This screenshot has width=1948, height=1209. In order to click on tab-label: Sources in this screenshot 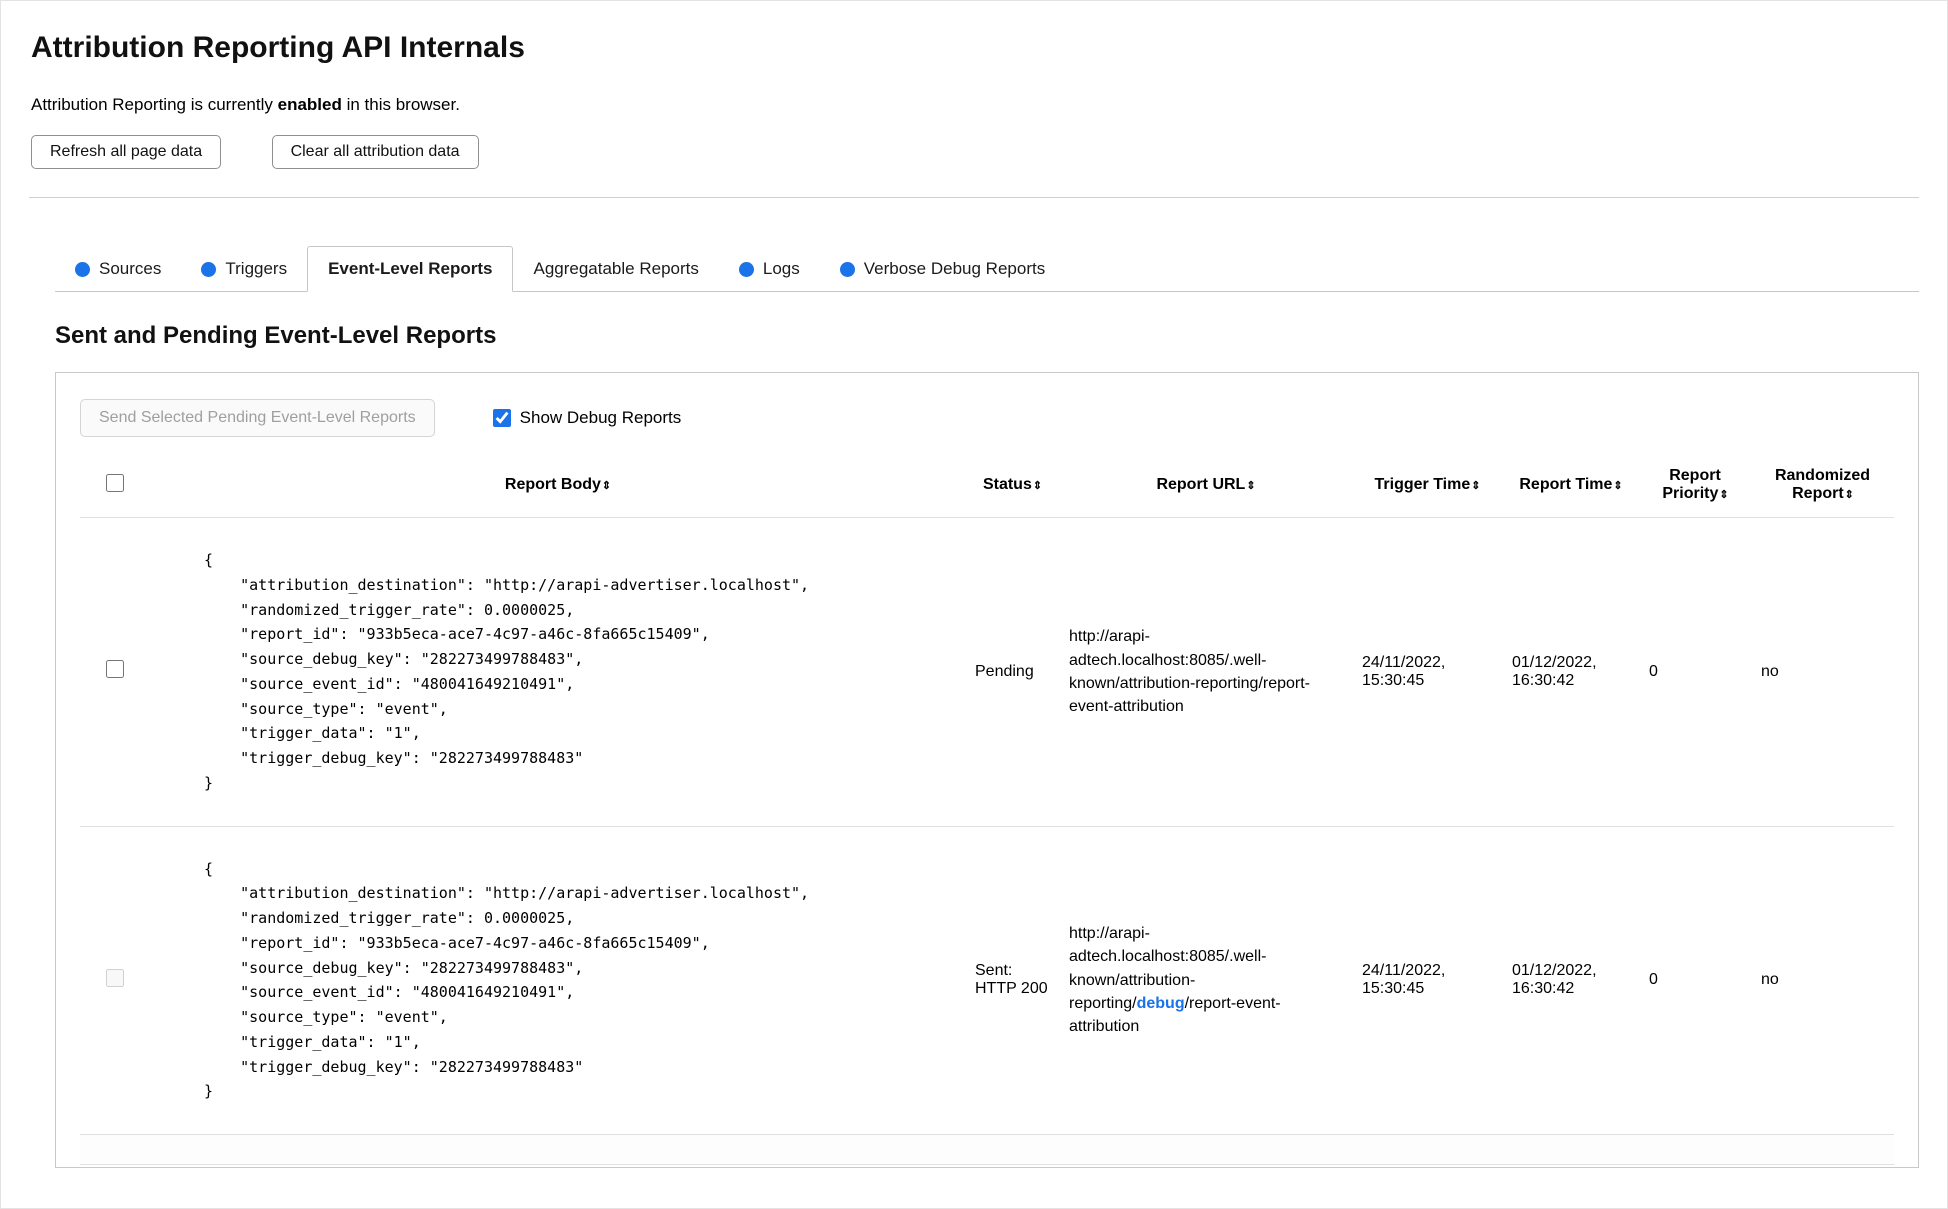, I will do `click(130, 268)`.